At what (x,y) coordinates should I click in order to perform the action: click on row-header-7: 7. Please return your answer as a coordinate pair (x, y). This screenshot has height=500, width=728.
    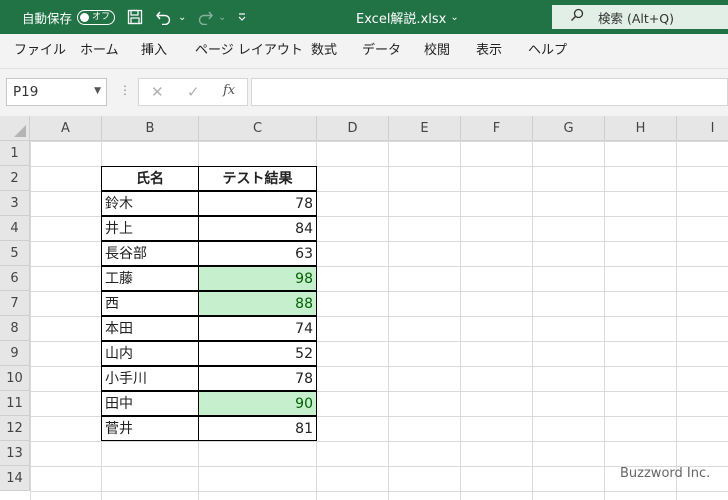
    Looking at the image, I should click on (15, 303).